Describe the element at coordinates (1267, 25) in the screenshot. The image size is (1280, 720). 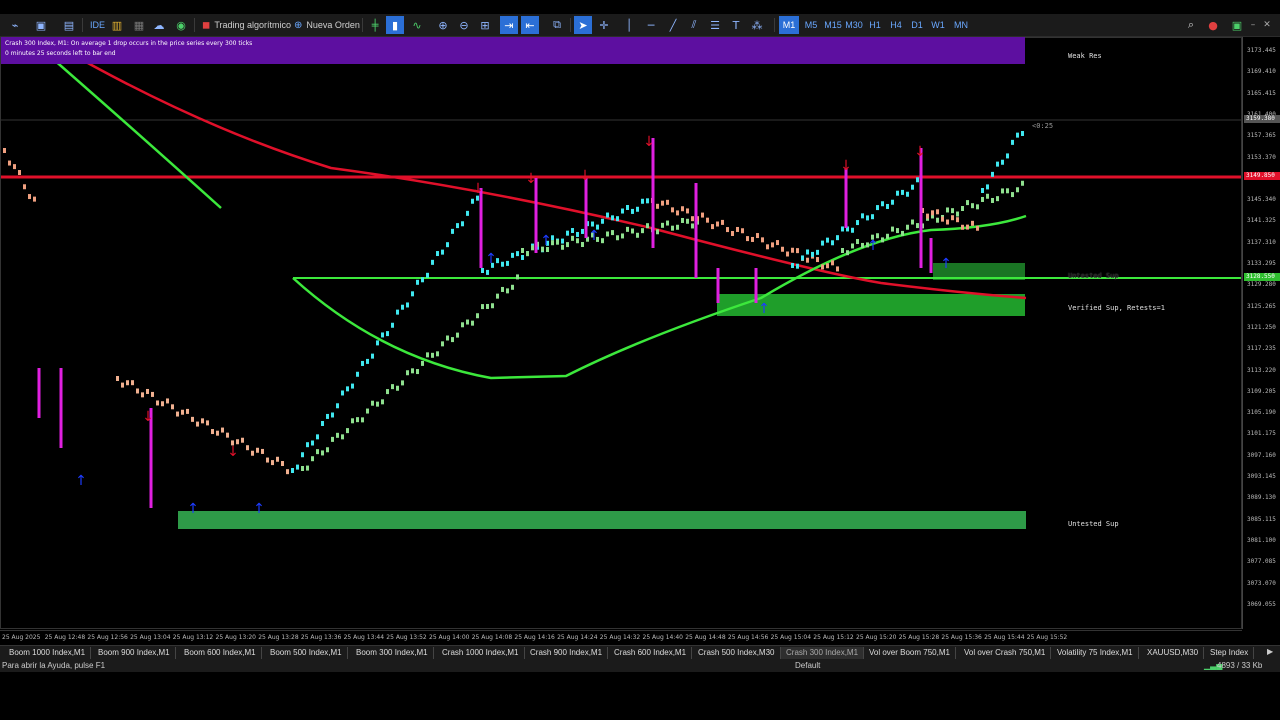
I see `close-icon: ✕` at that location.